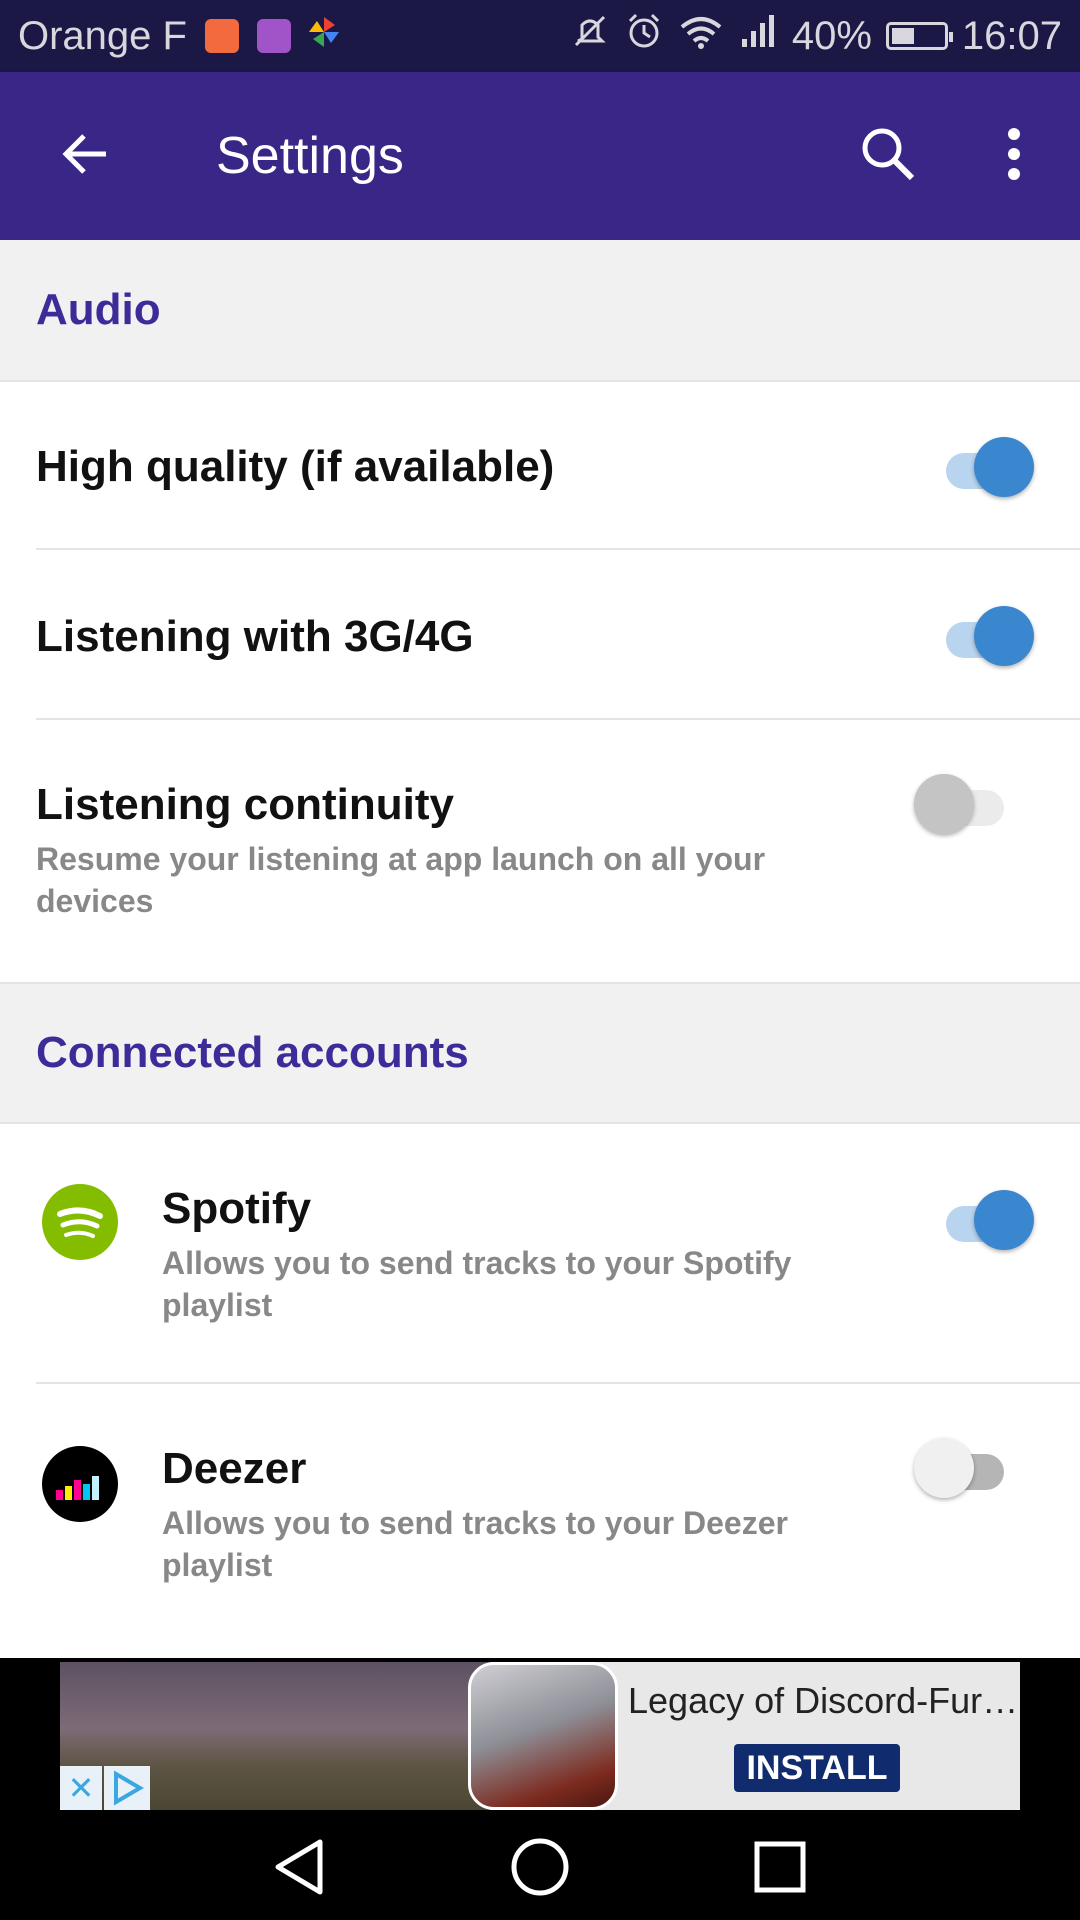 This screenshot has width=1080, height=1920. I want to click on adchoices-icon, so click(127, 1788).